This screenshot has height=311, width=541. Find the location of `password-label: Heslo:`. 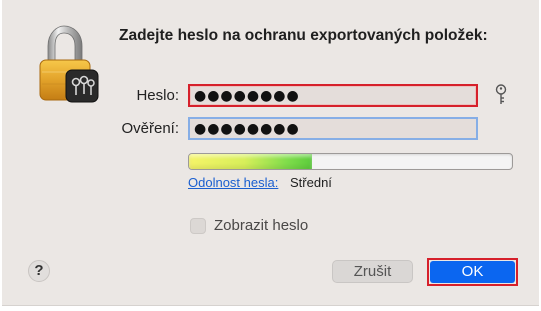

password-label: Heslo: is located at coordinates (157, 95).